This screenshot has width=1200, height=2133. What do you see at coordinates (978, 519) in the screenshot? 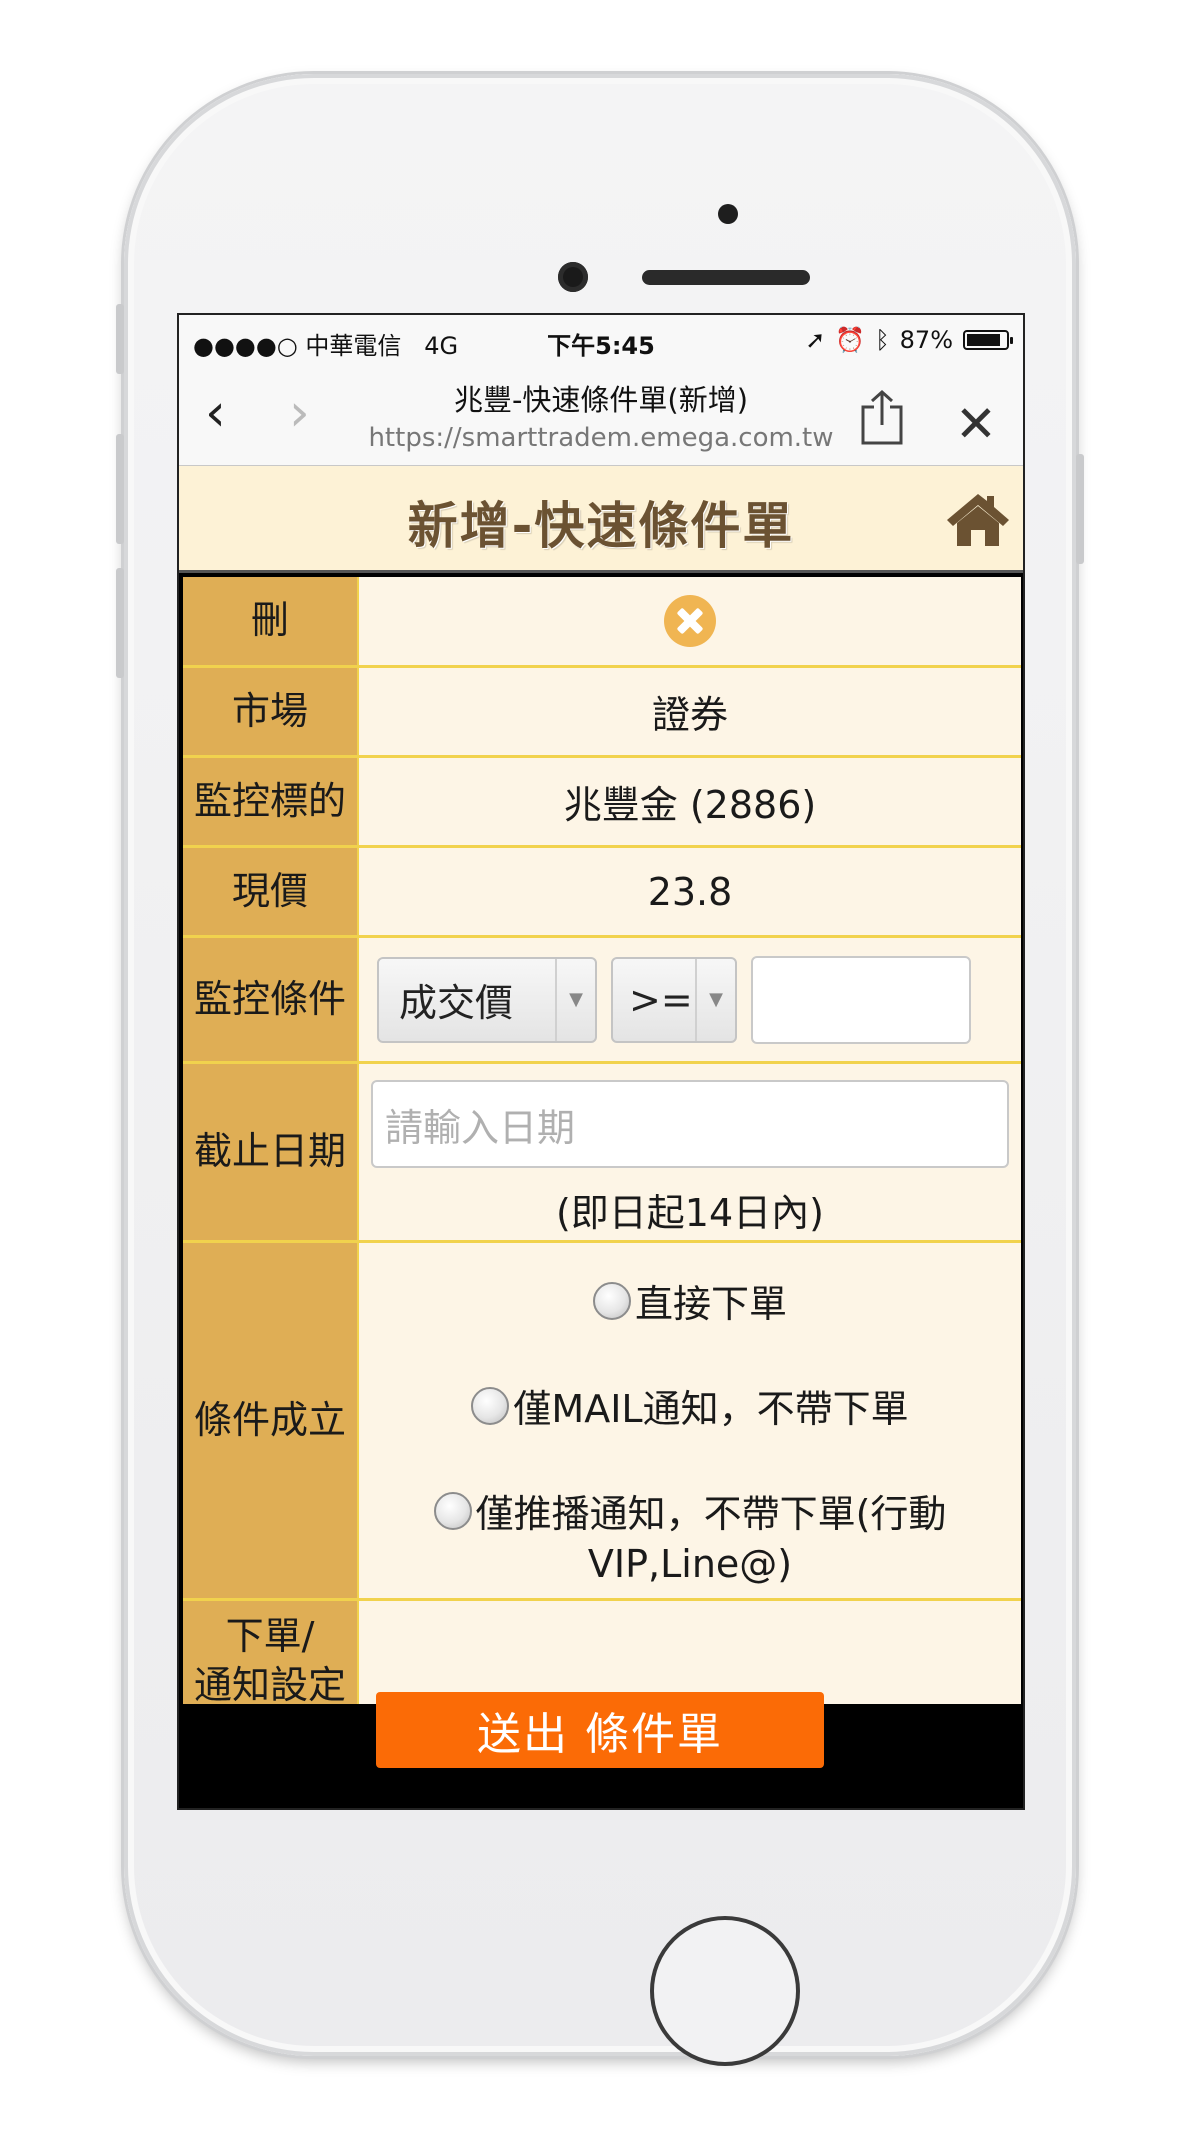
I see `home-icon` at bounding box center [978, 519].